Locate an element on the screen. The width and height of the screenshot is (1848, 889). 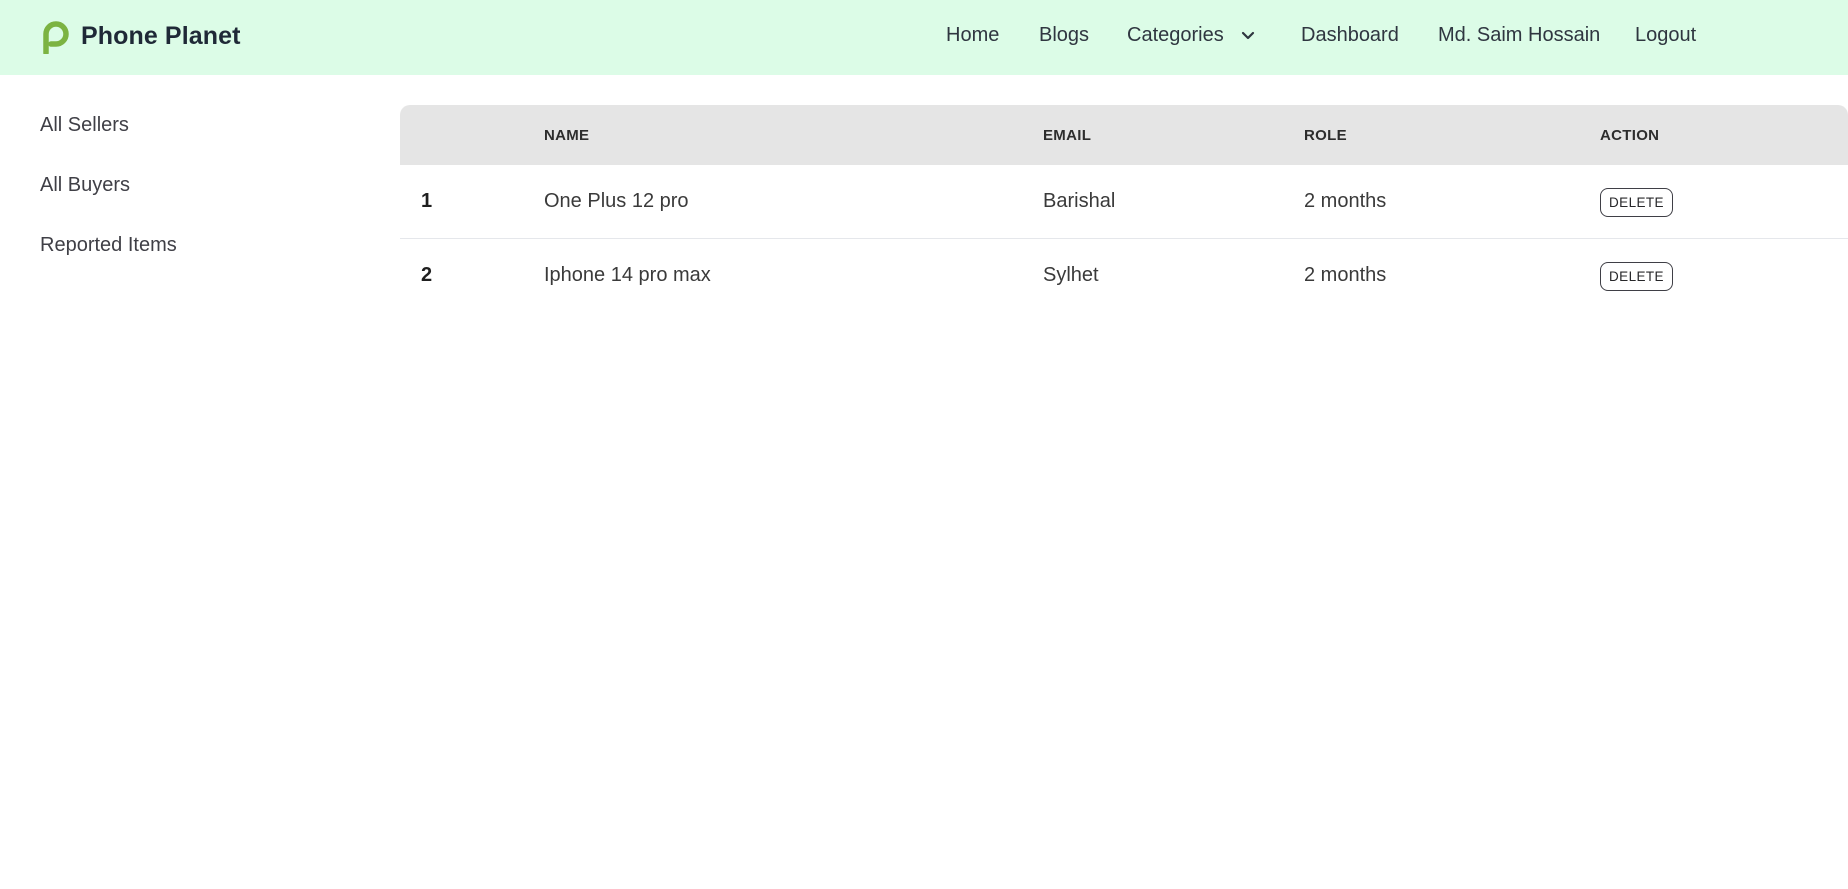
header-role: ROLE is located at coordinates (1325, 135).